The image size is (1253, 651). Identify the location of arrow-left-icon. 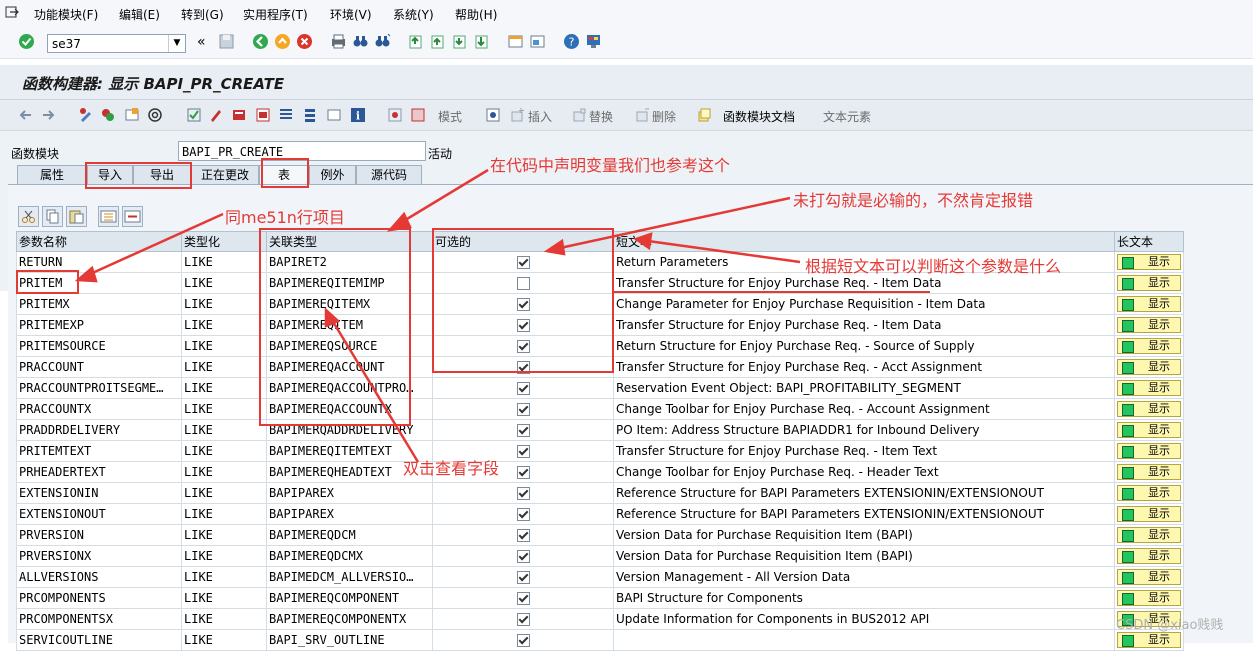
(26, 115).